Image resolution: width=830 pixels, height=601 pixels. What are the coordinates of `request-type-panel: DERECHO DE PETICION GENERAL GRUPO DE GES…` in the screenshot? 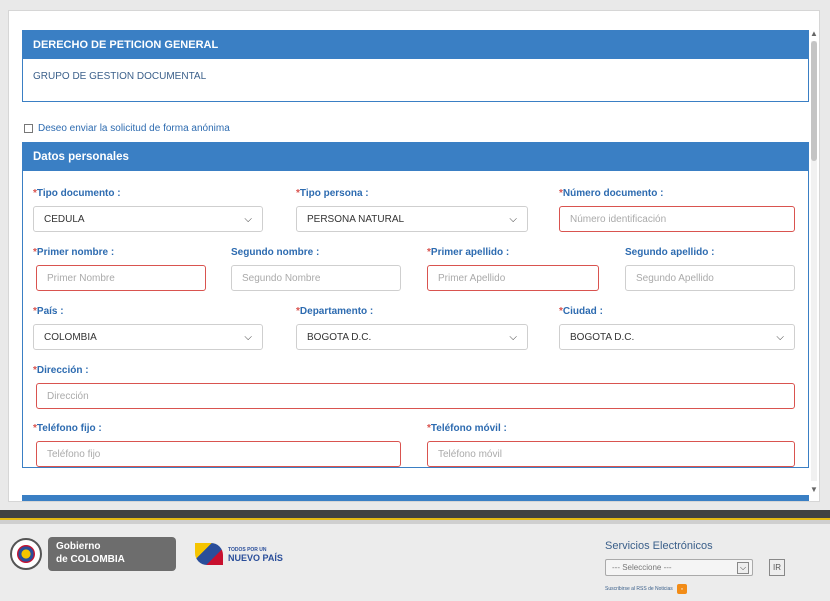 It's located at (415, 66).